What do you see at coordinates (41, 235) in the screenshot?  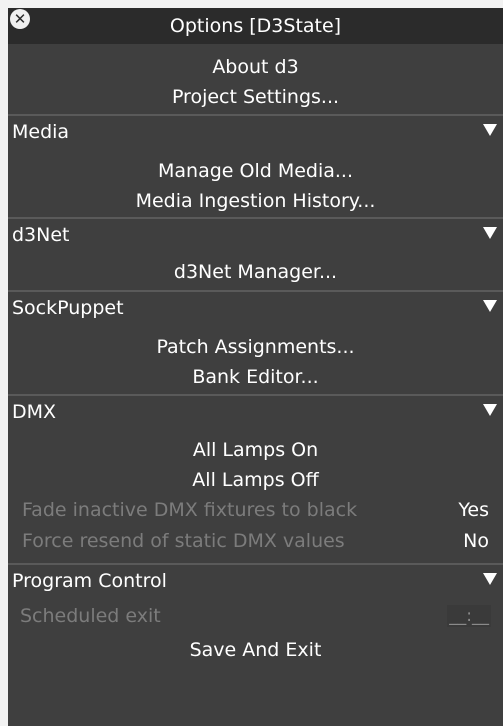 I see `section-label: d3Net` at bounding box center [41, 235].